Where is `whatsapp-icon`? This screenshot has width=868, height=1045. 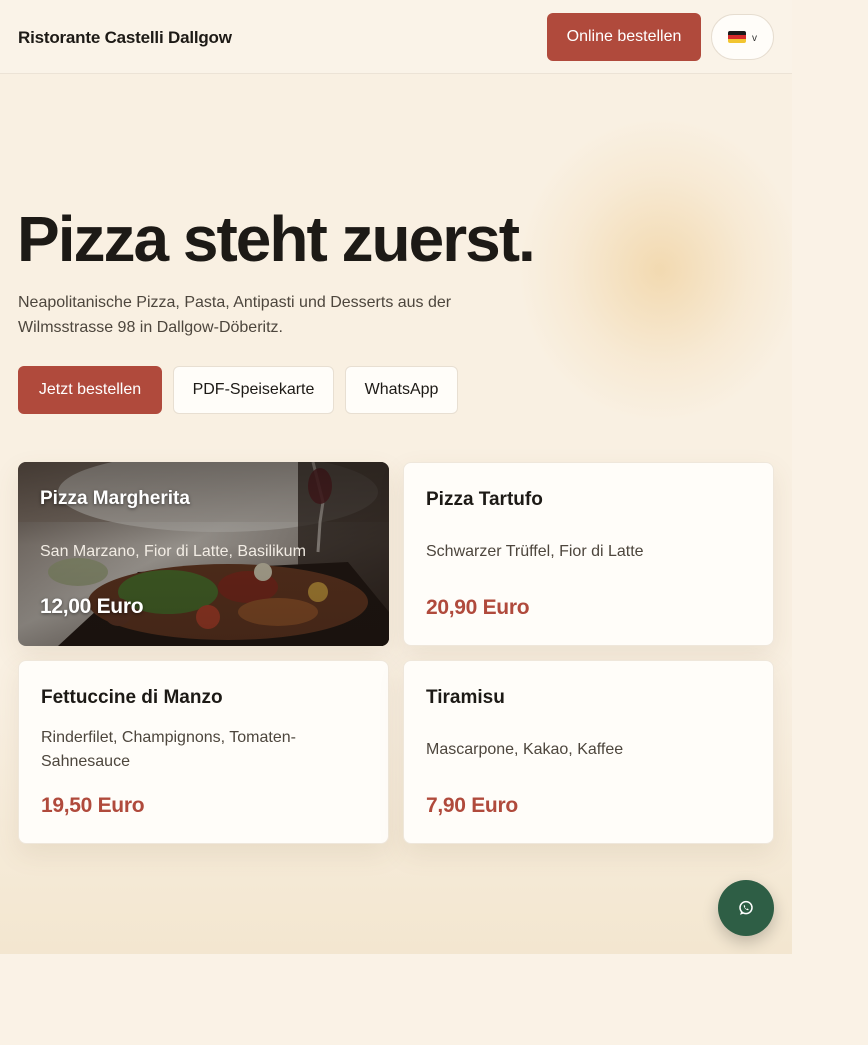 whatsapp-icon is located at coordinates (746, 907).